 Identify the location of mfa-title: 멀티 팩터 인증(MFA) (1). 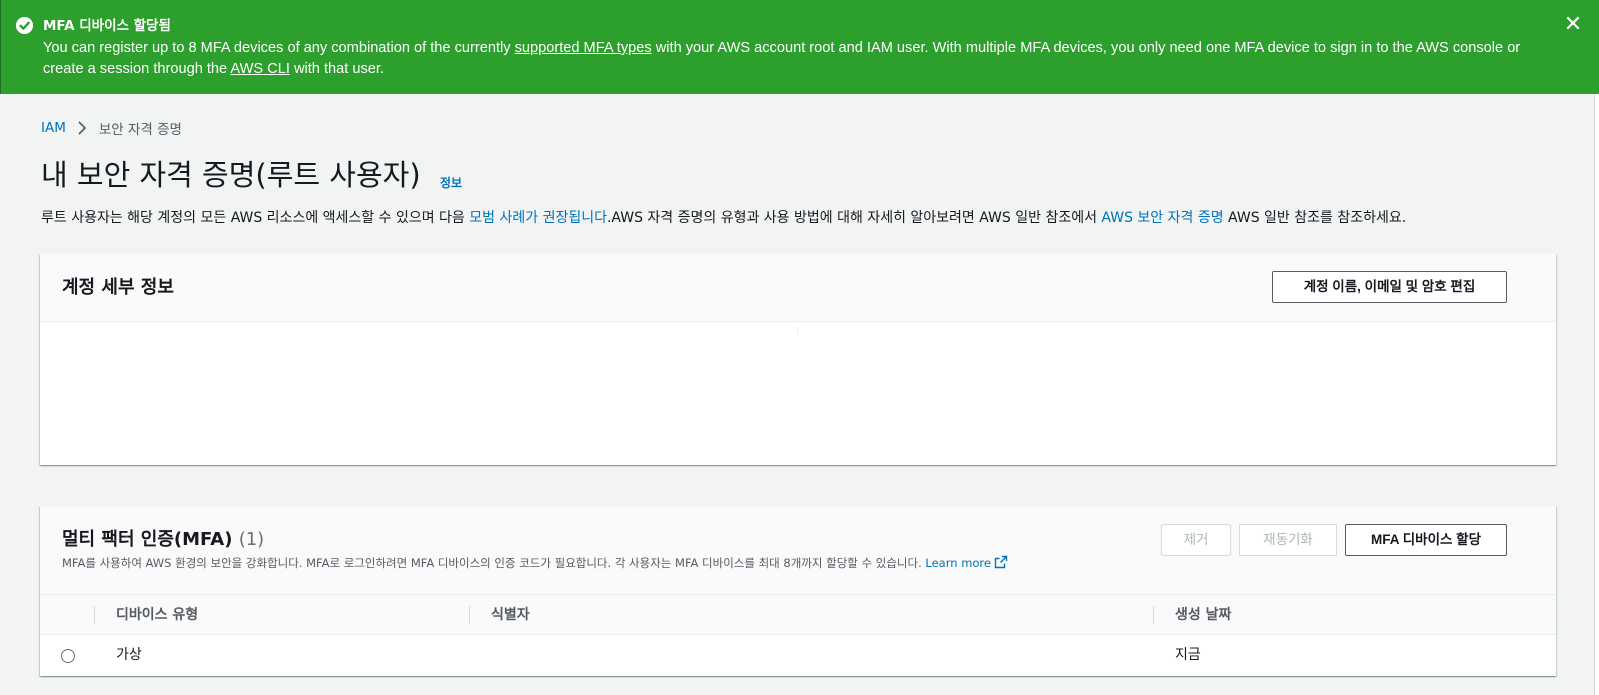
(163, 540).